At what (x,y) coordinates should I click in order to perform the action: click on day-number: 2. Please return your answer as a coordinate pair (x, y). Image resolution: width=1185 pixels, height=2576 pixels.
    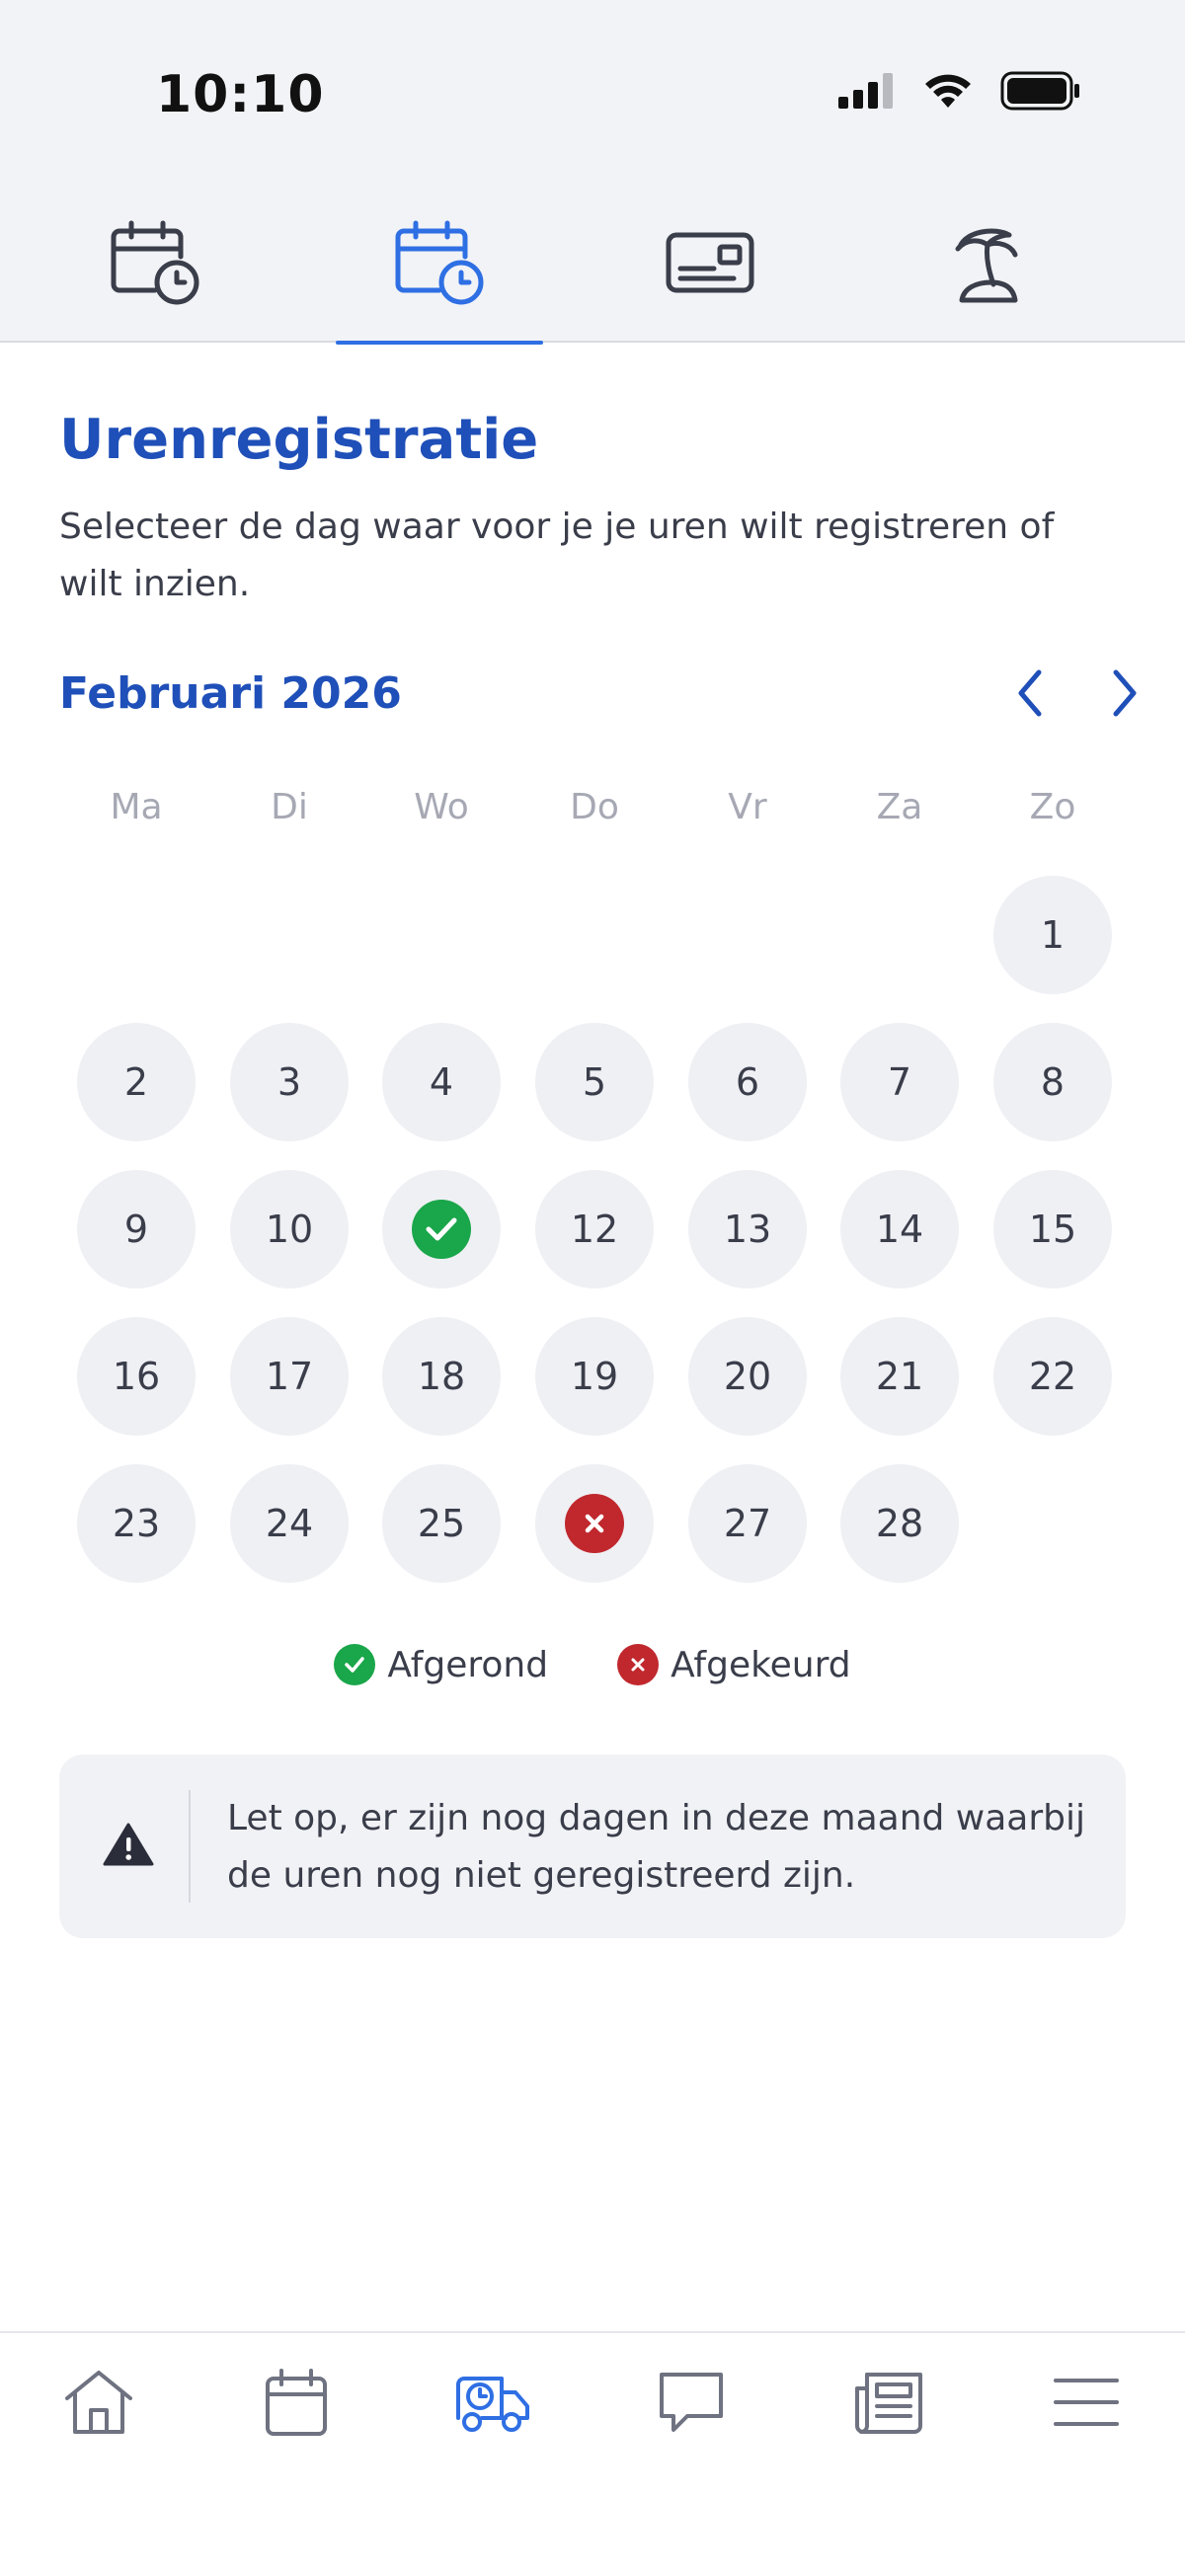
    Looking at the image, I should click on (136, 1082).